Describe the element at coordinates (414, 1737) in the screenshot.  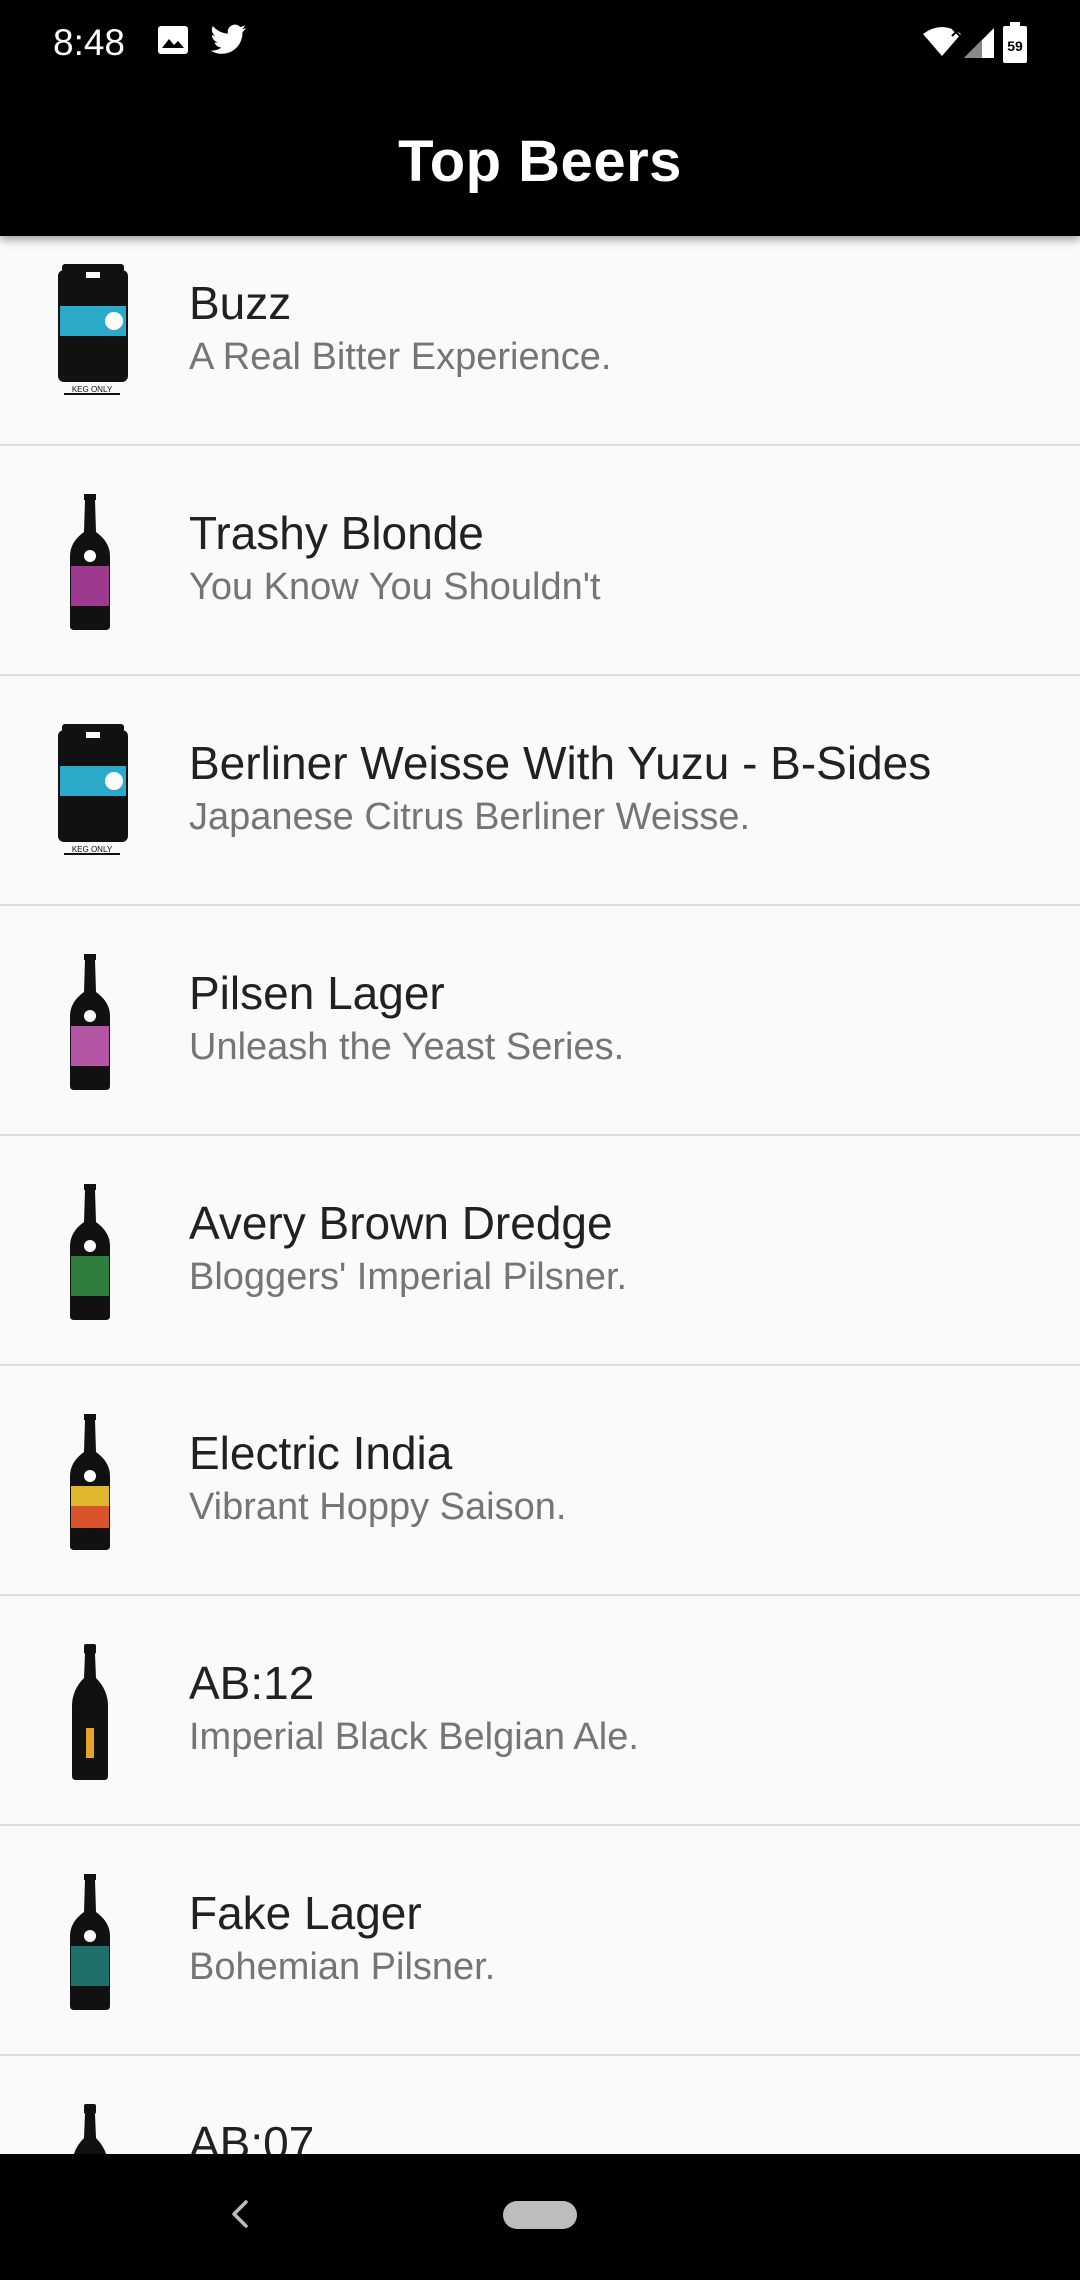
I see `beer-tagline: Imperial Black Belgian Ale.` at that location.